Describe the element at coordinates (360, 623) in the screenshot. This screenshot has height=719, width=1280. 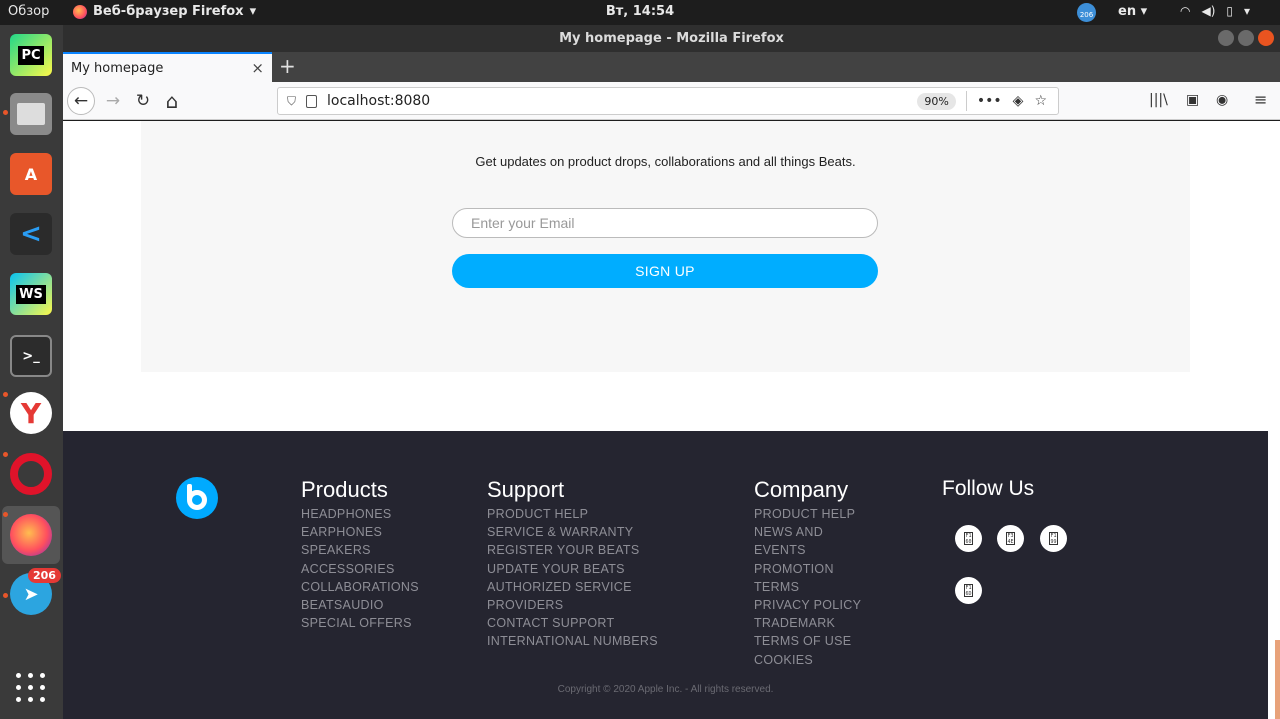
I see `footer-link: SPECIAL OFFERS` at that location.